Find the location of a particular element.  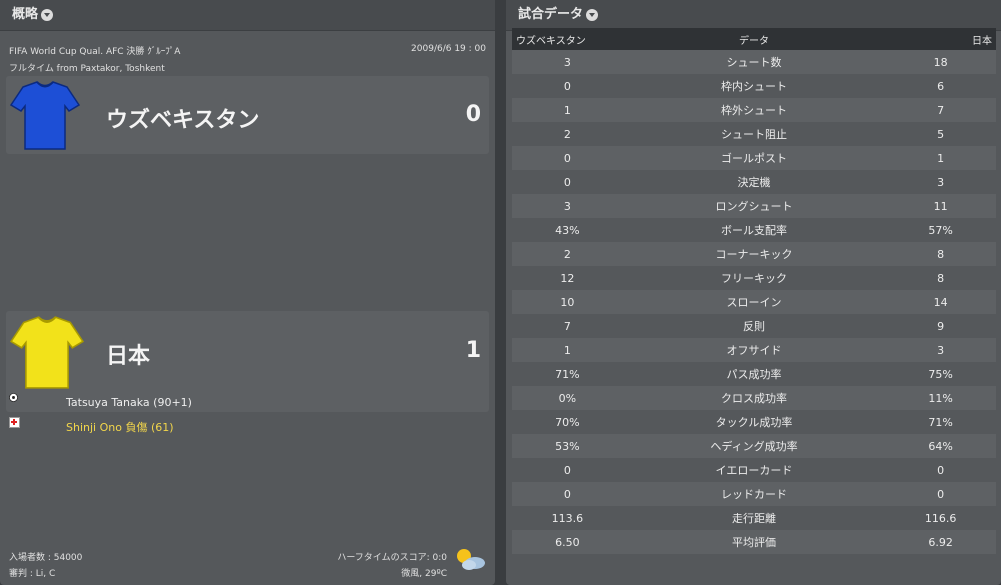

goal-event: Tatsuya Tanaka (90+1) is located at coordinates (129, 402).